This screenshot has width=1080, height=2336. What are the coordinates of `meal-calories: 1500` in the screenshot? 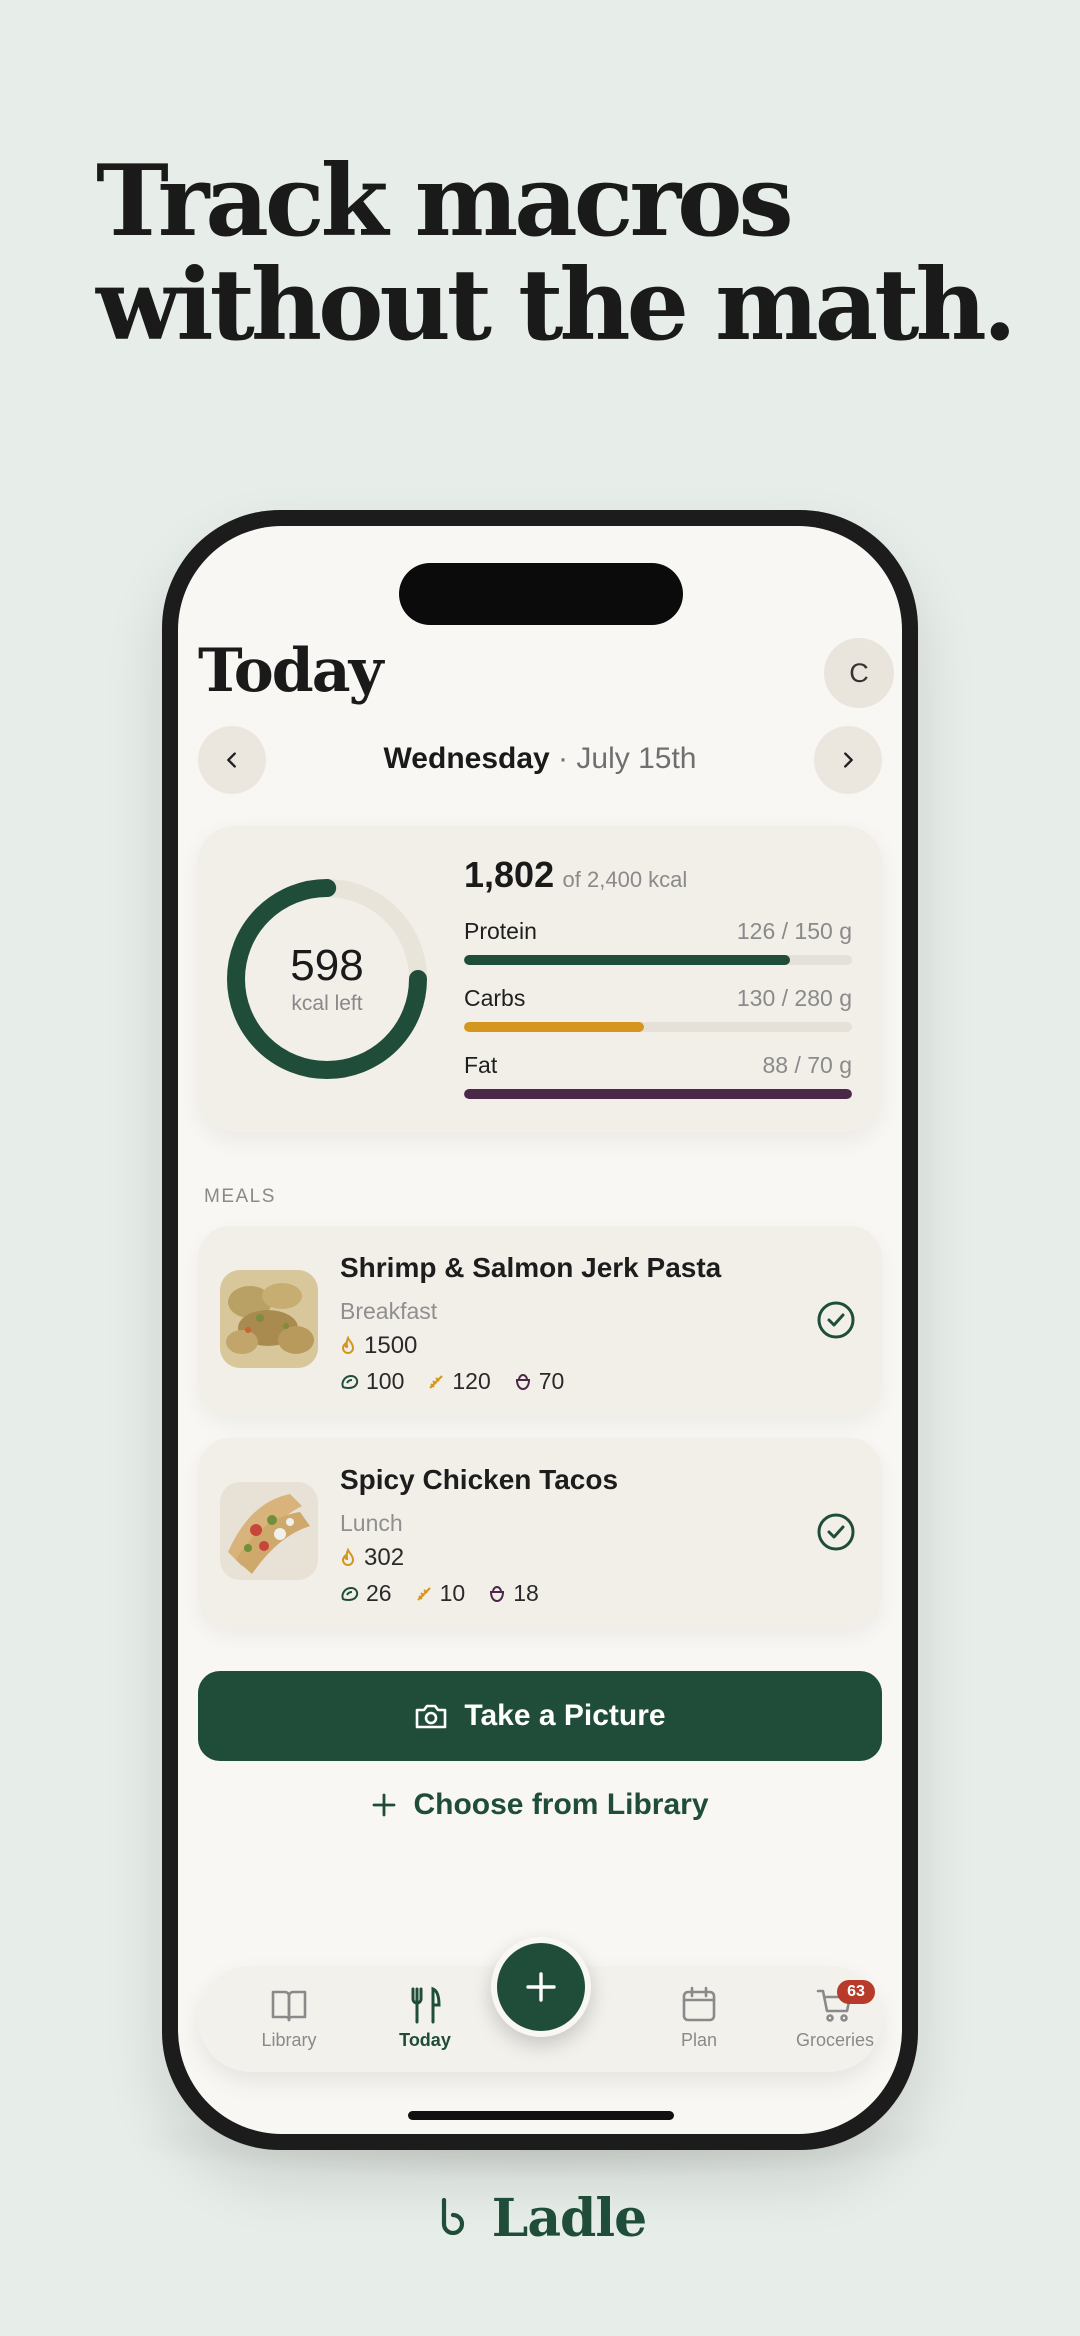 It's located at (378, 1346).